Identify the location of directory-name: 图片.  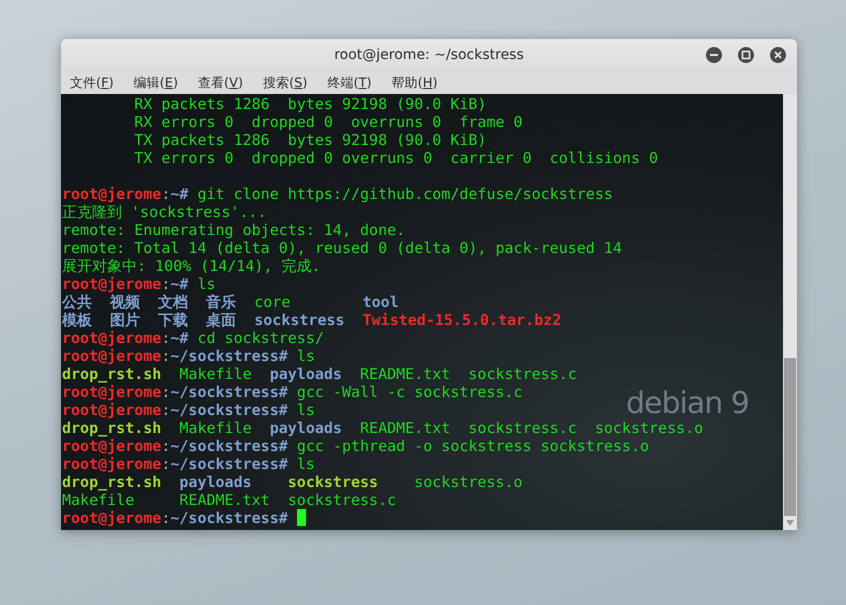
(125, 320).